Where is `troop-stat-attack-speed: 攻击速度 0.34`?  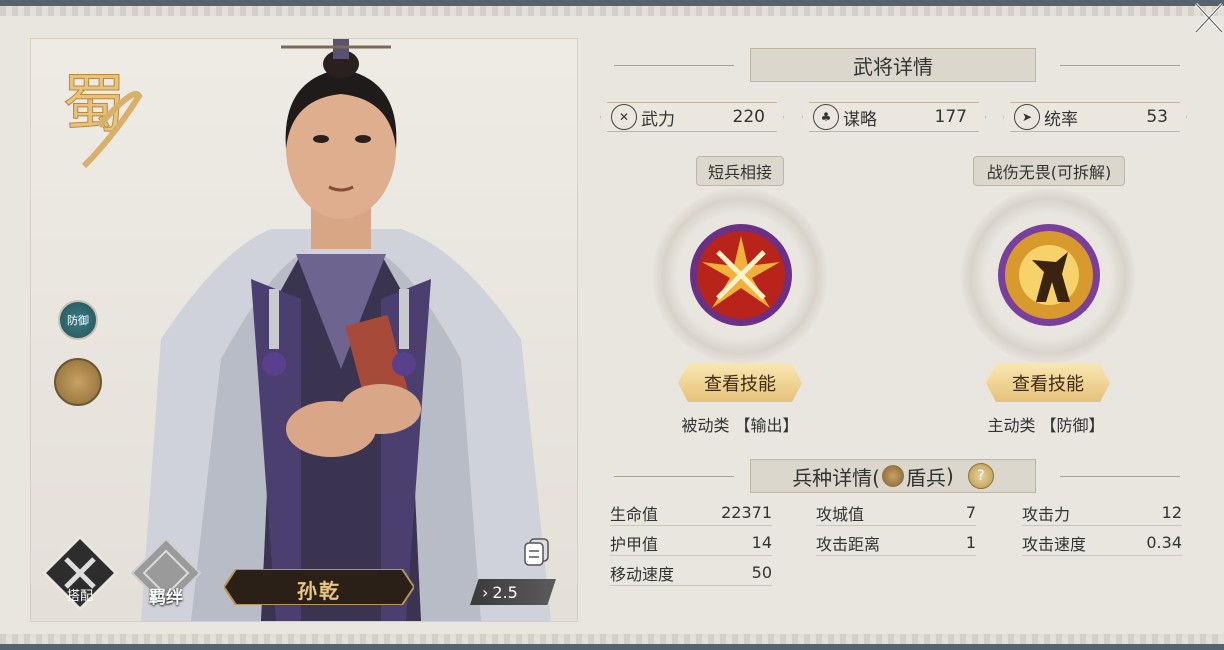 troop-stat-attack-speed: 攻击速度 0.34 is located at coordinates (1102, 543).